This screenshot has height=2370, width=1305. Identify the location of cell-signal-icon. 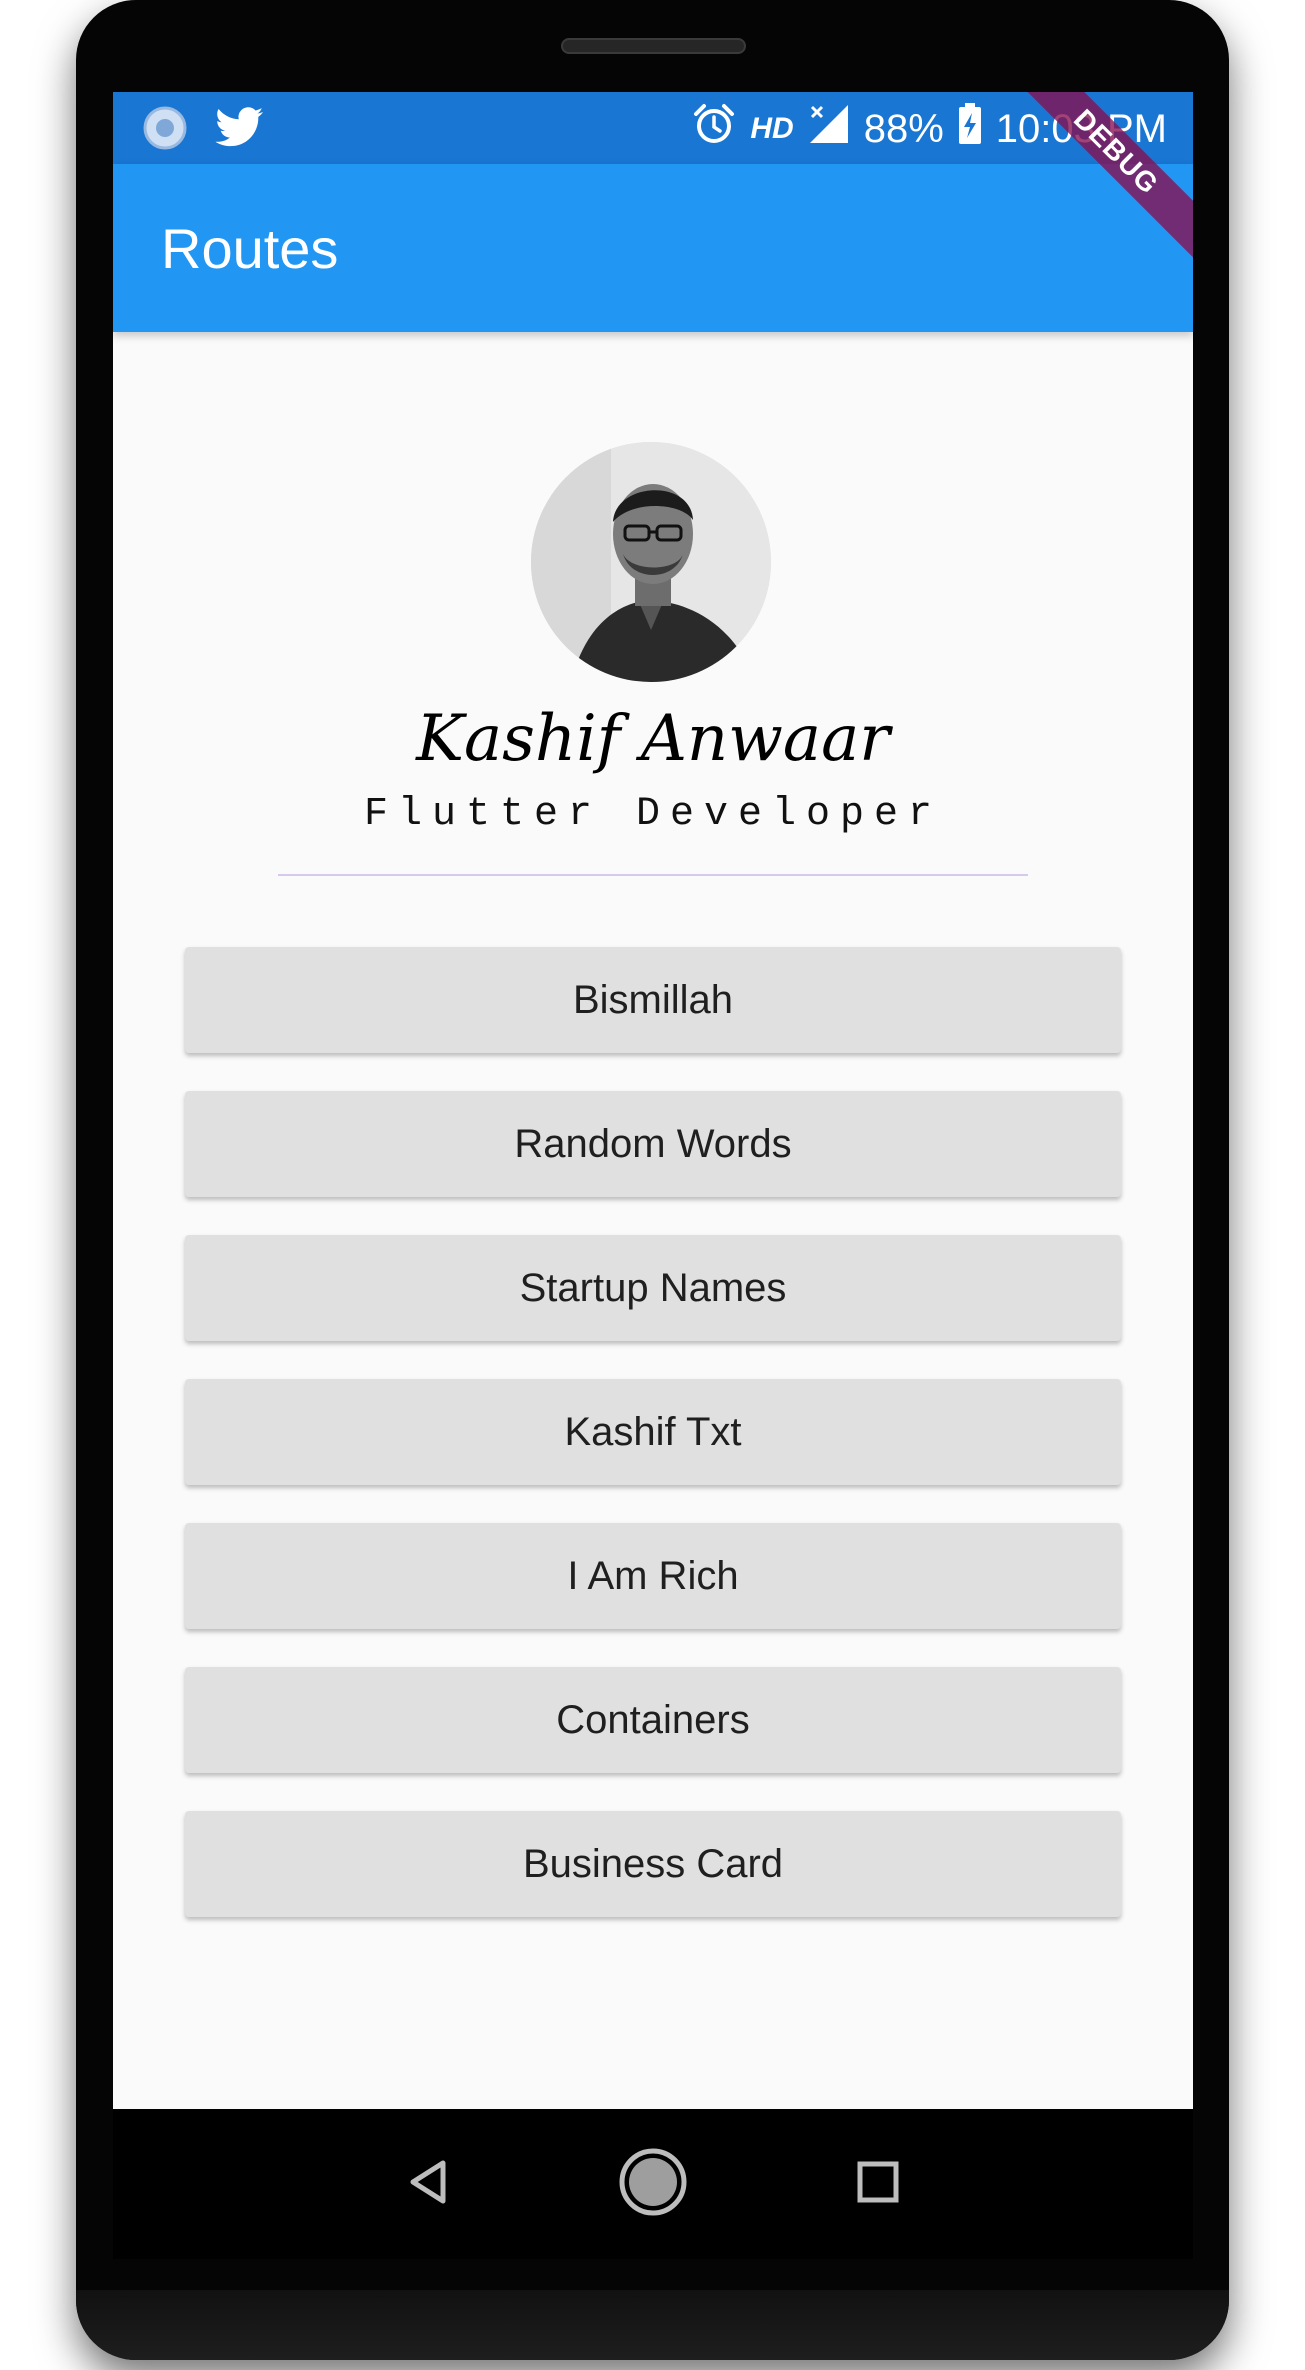
(829, 129).